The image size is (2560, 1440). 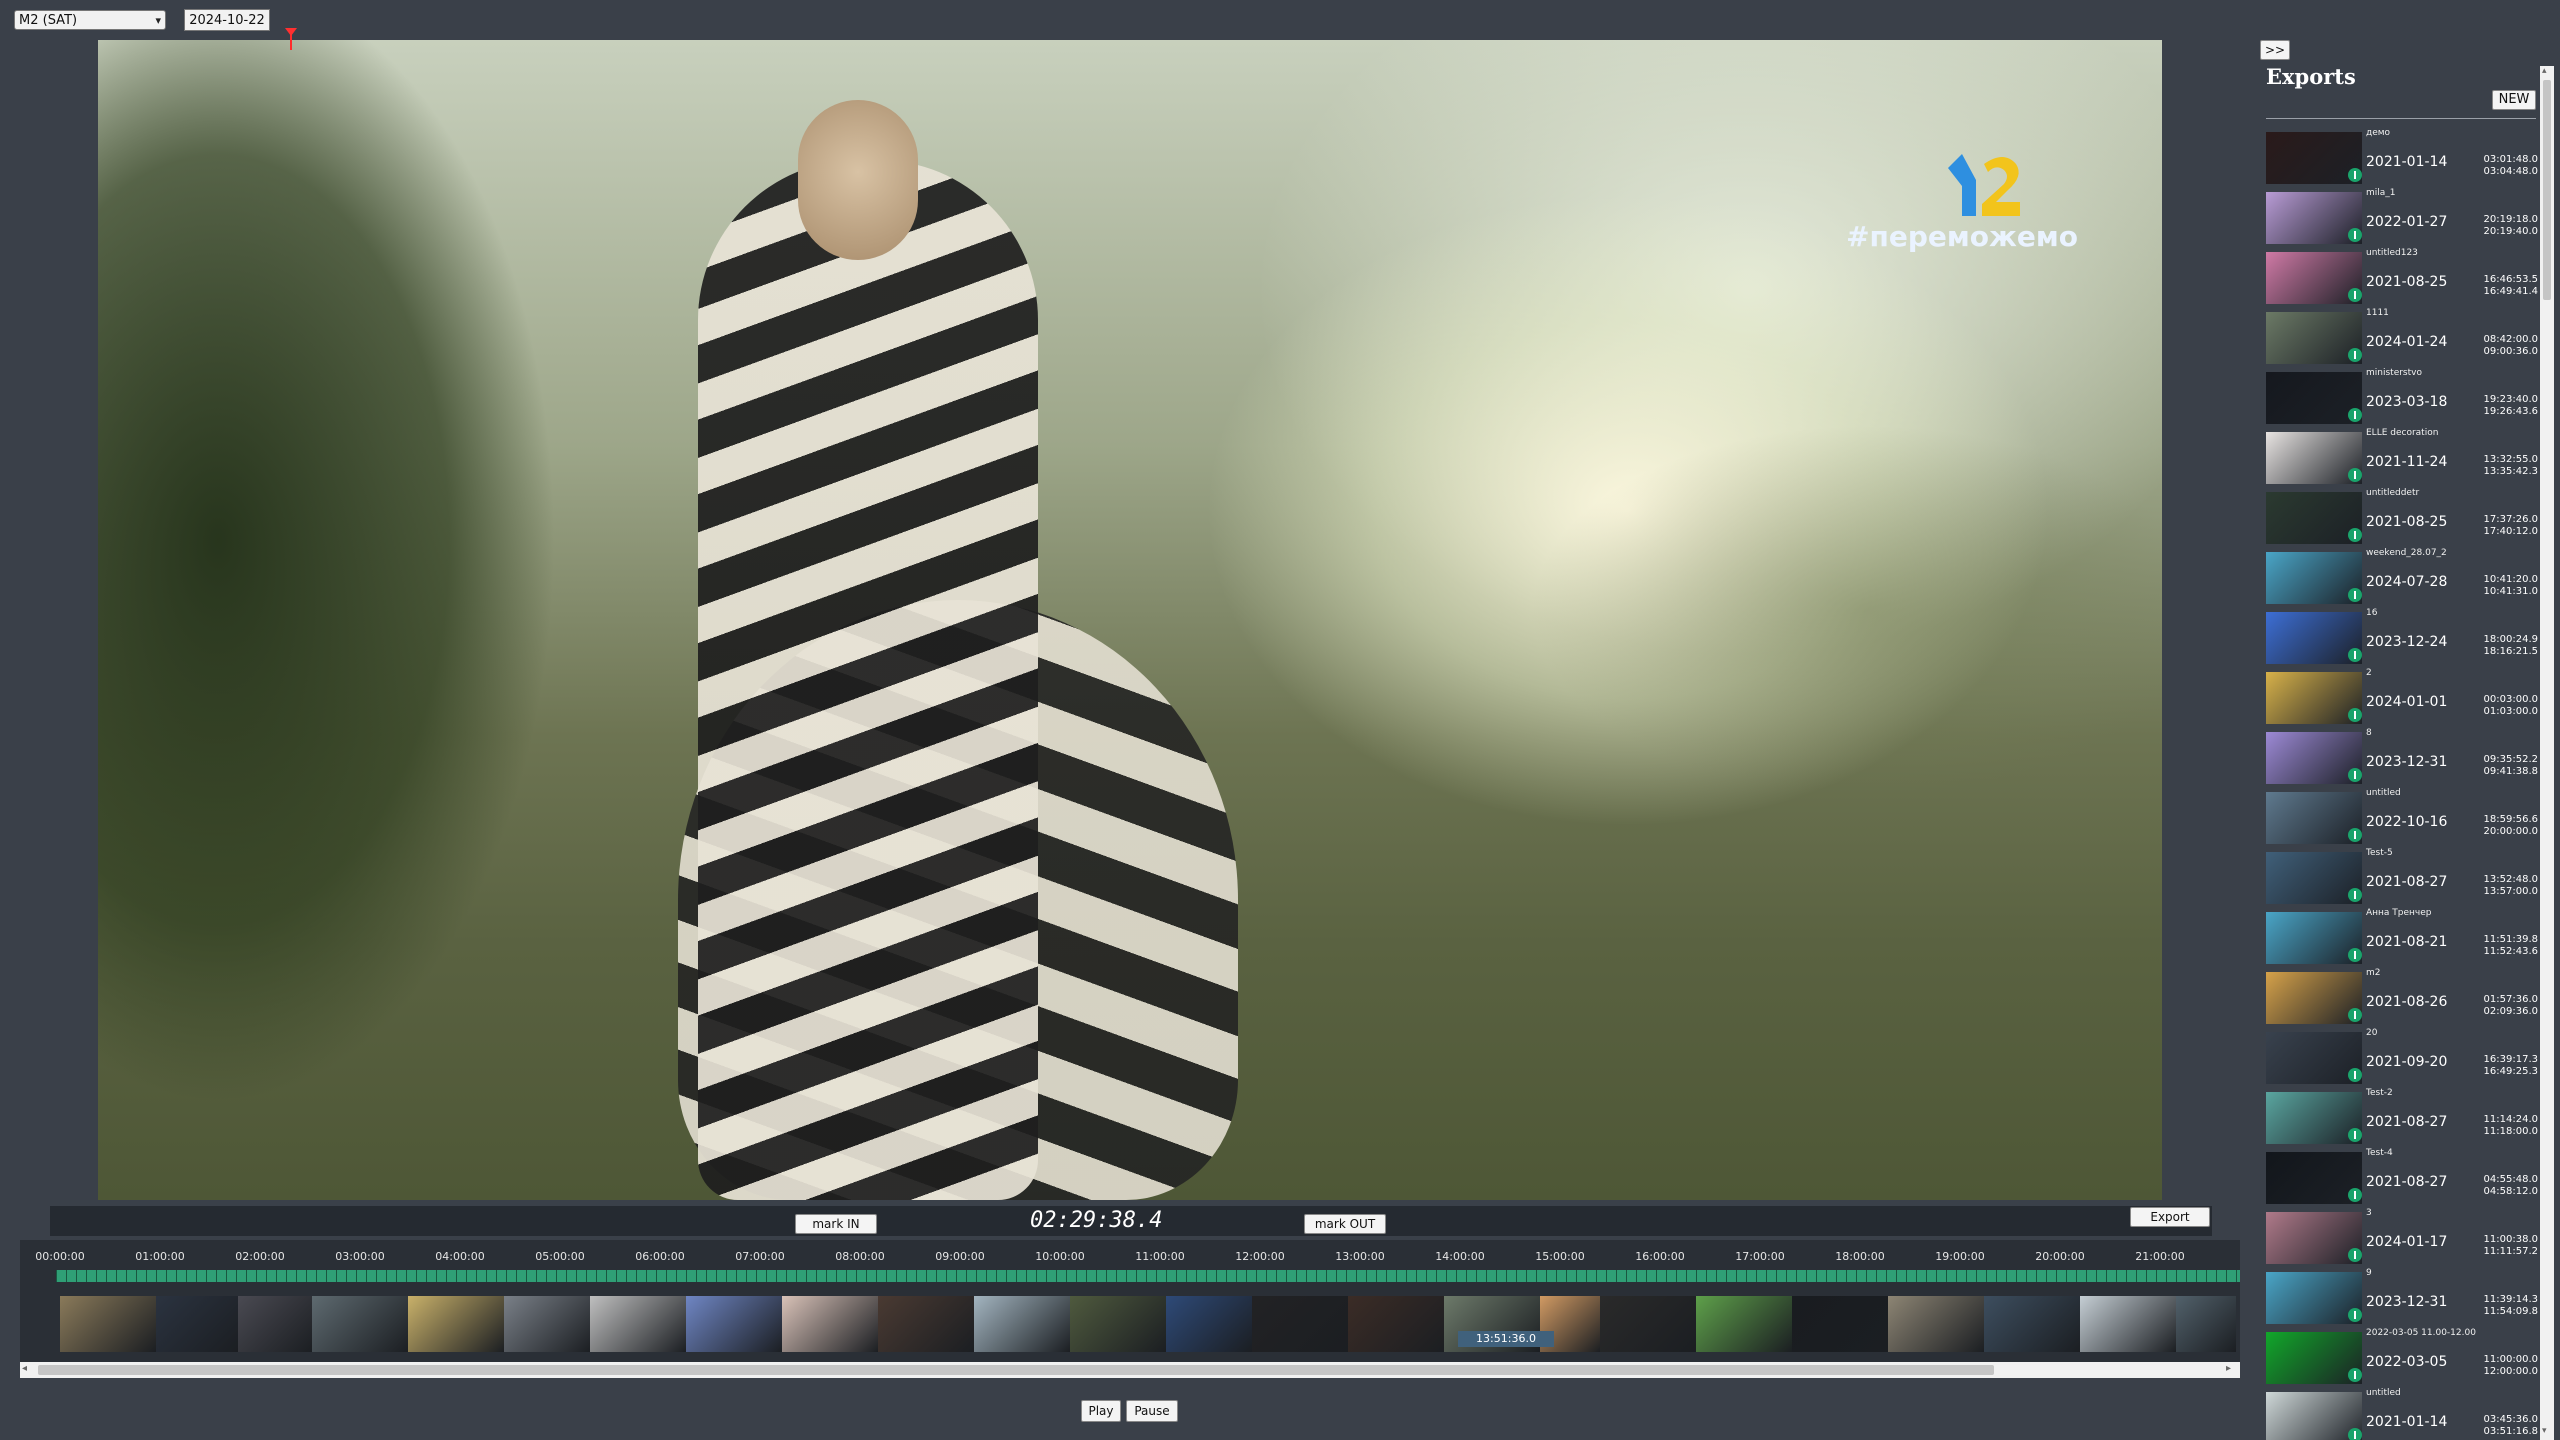 What do you see at coordinates (2407, 222) in the screenshot?
I see `export-date: 2022-01-27` at bounding box center [2407, 222].